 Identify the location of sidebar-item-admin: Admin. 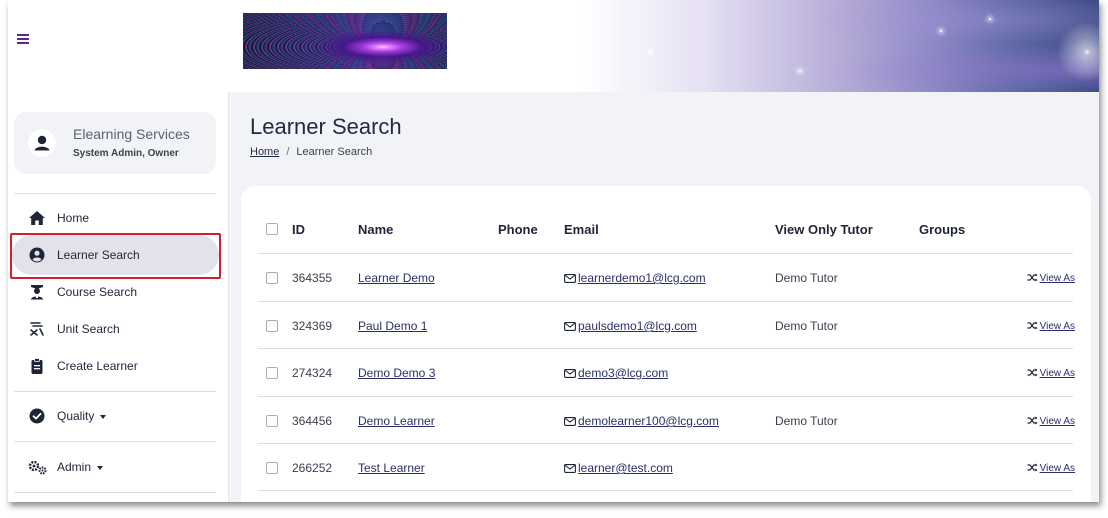
(115, 467).